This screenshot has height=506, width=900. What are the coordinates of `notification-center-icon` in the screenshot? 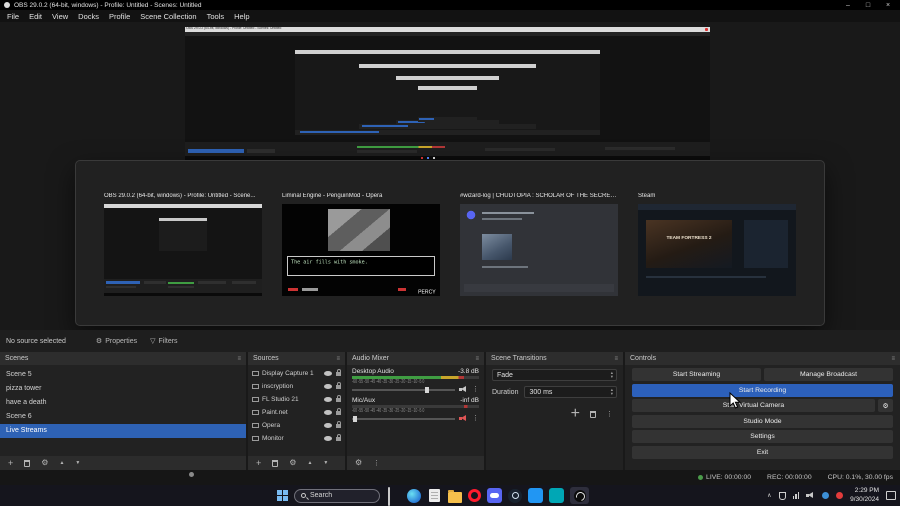 It's located at (891, 495).